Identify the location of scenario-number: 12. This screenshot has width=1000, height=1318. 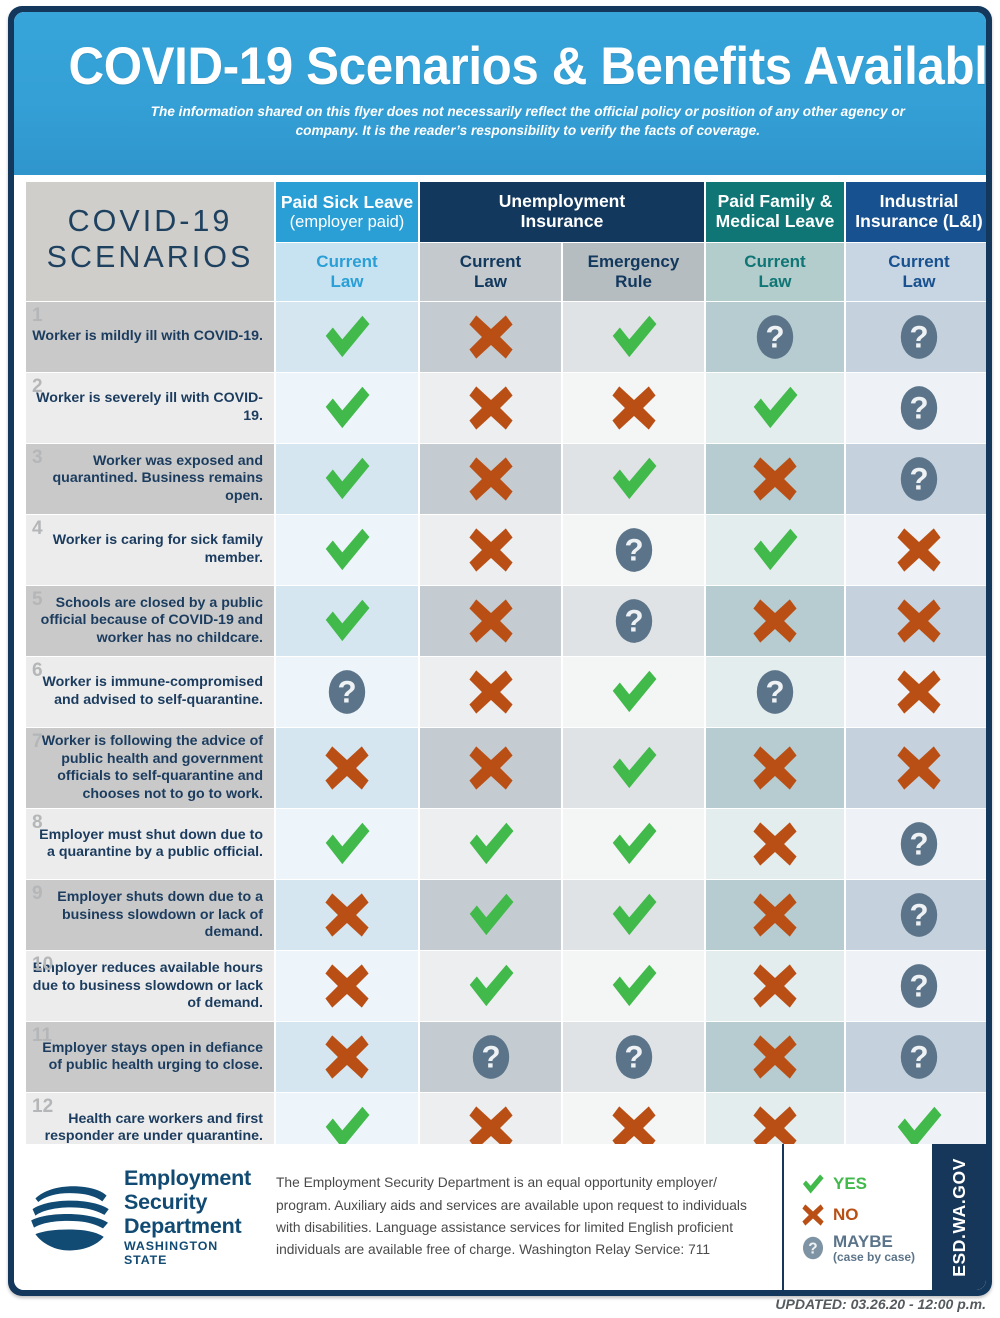
(43, 1107).